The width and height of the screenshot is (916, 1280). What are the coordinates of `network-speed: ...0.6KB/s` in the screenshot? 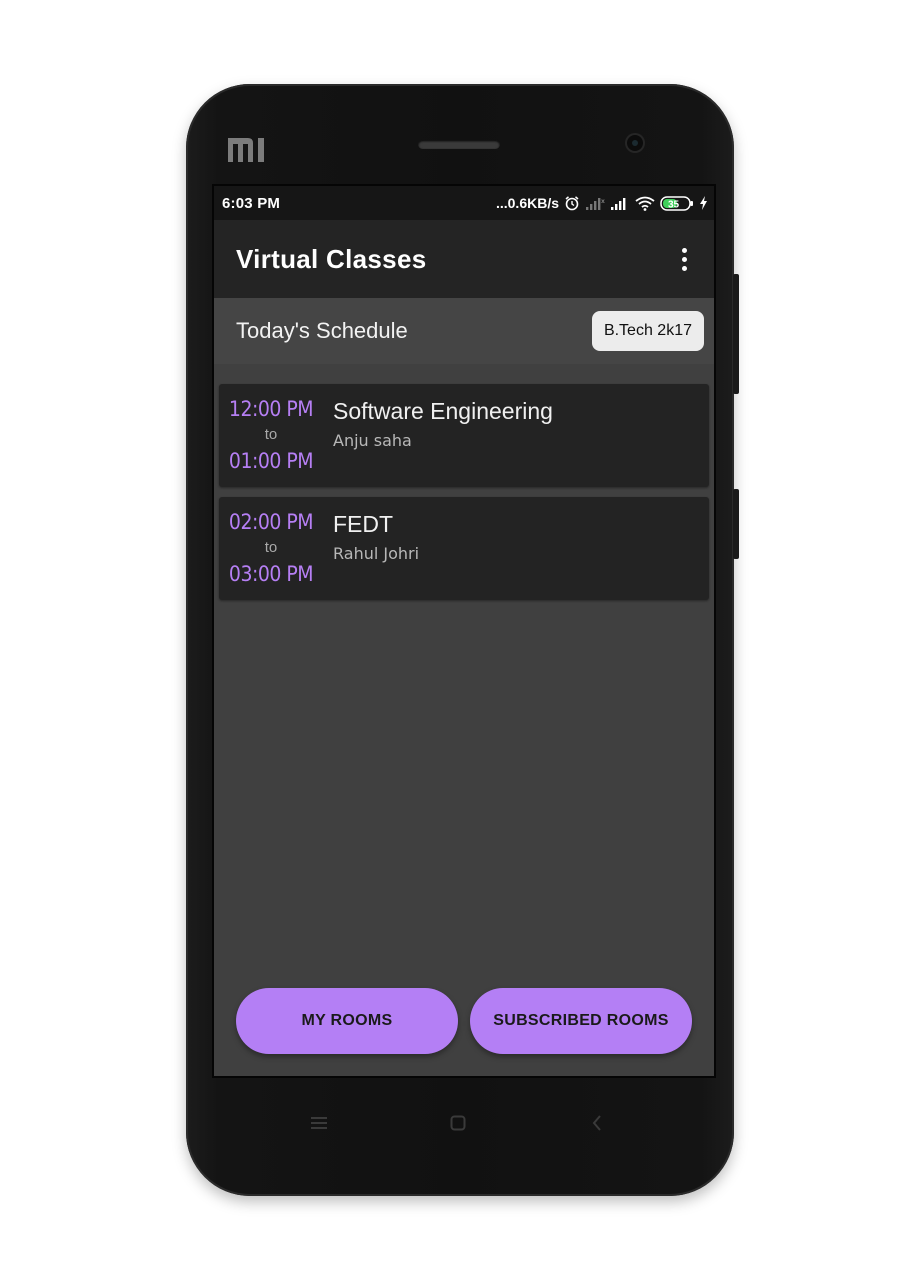 It's located at (527, 203).